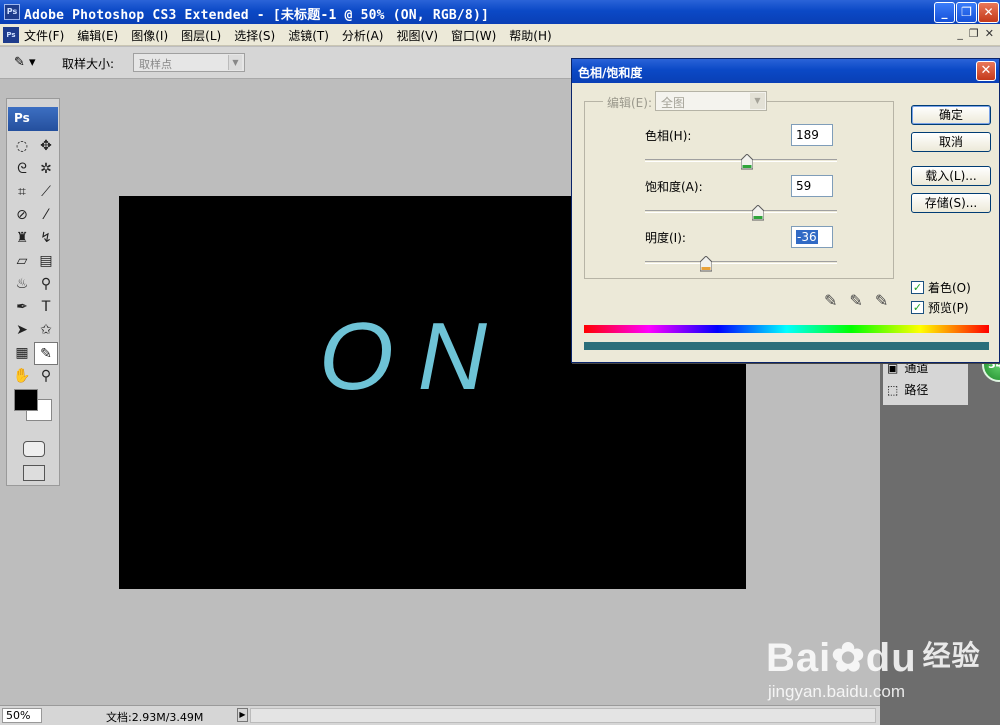 This screenshot has height=725, width=1000. Describe the element at coordinates (988, 12) in the screenshot. I see `close-button: ✕` at that location.